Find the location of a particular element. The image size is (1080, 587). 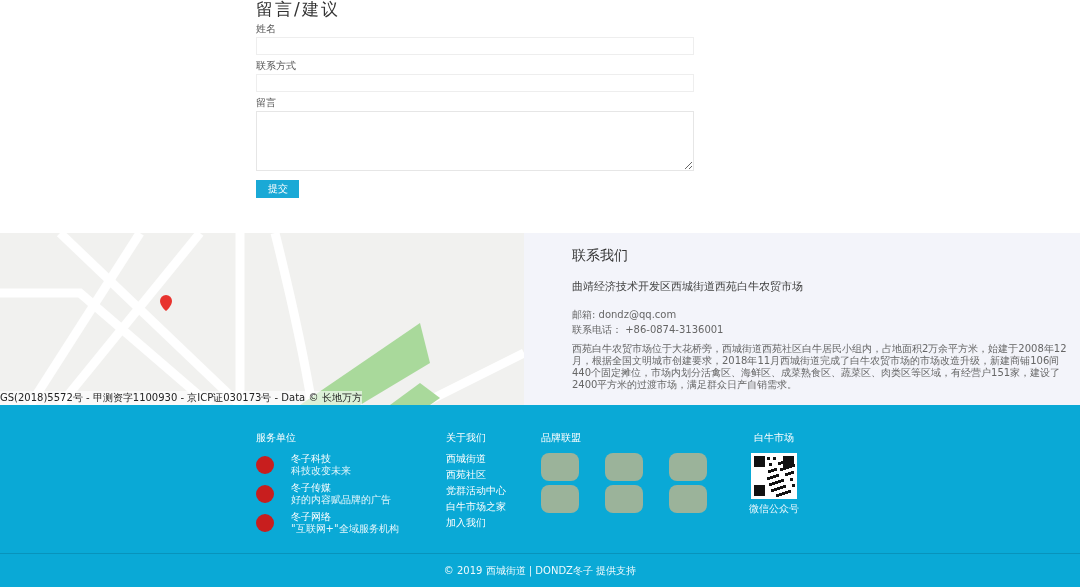

company-slogan: 好的内容赋品牌的广告 is located at coordinates (341, 500).